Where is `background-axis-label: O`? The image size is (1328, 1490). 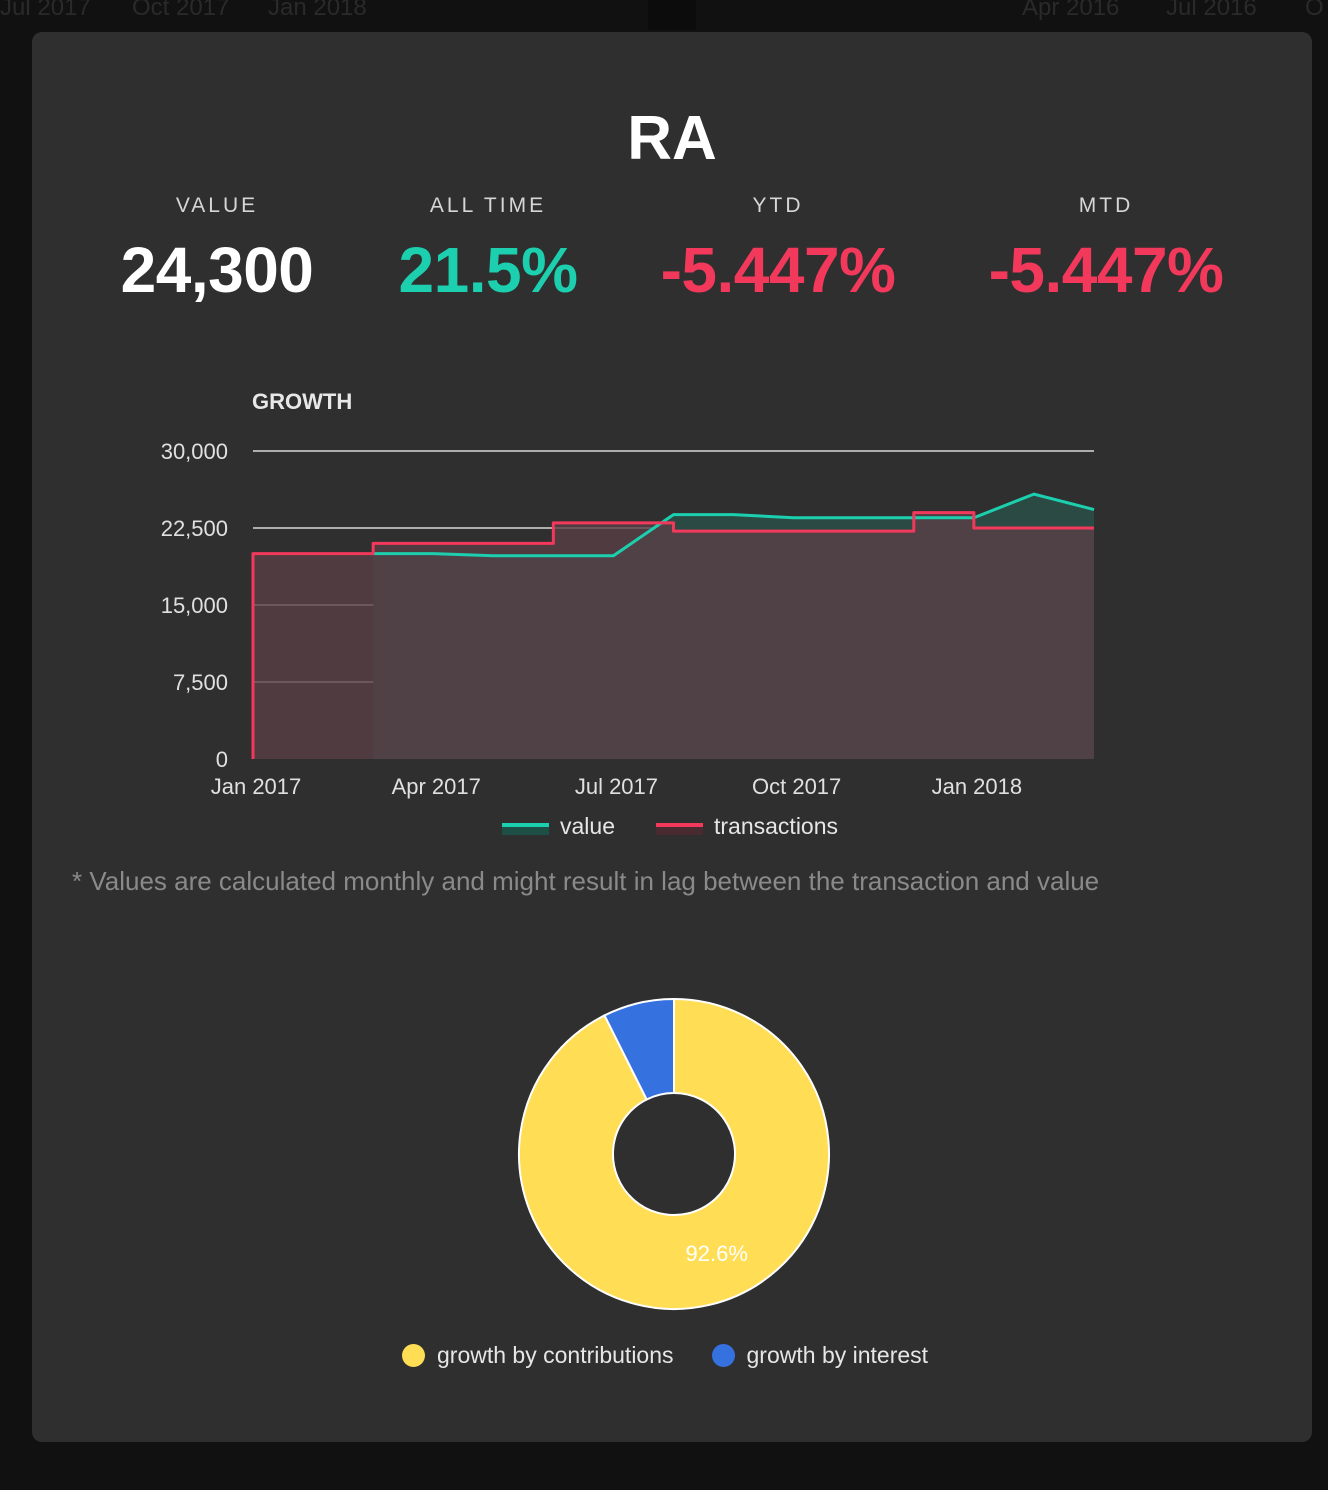
background-axis-label: O is located at coordinates (1314, 10).